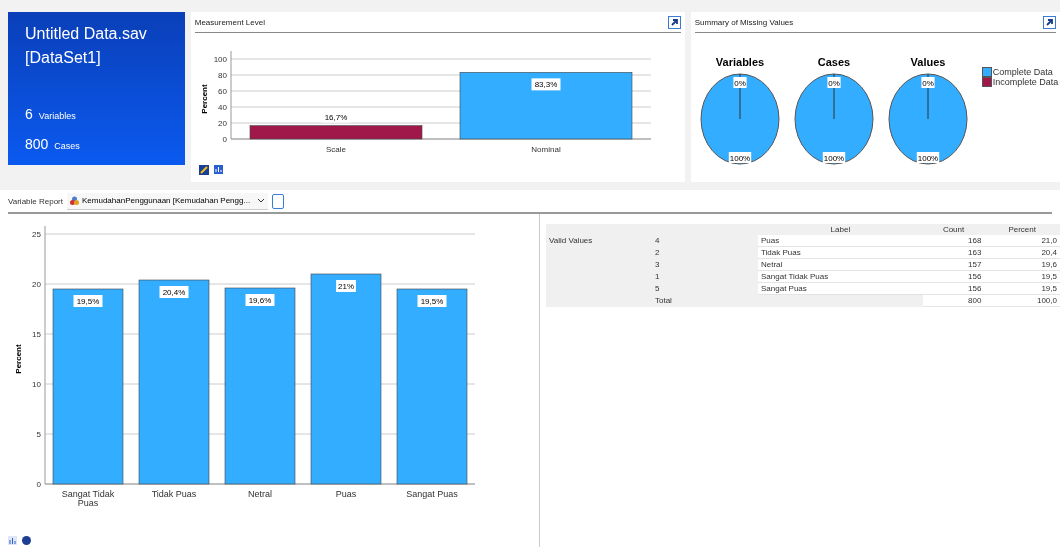 The width and height of the screenshot is (1060, 547). Describe the element at coordinates (261, 200) in the screenshot. I see `caret-icon` at that location.